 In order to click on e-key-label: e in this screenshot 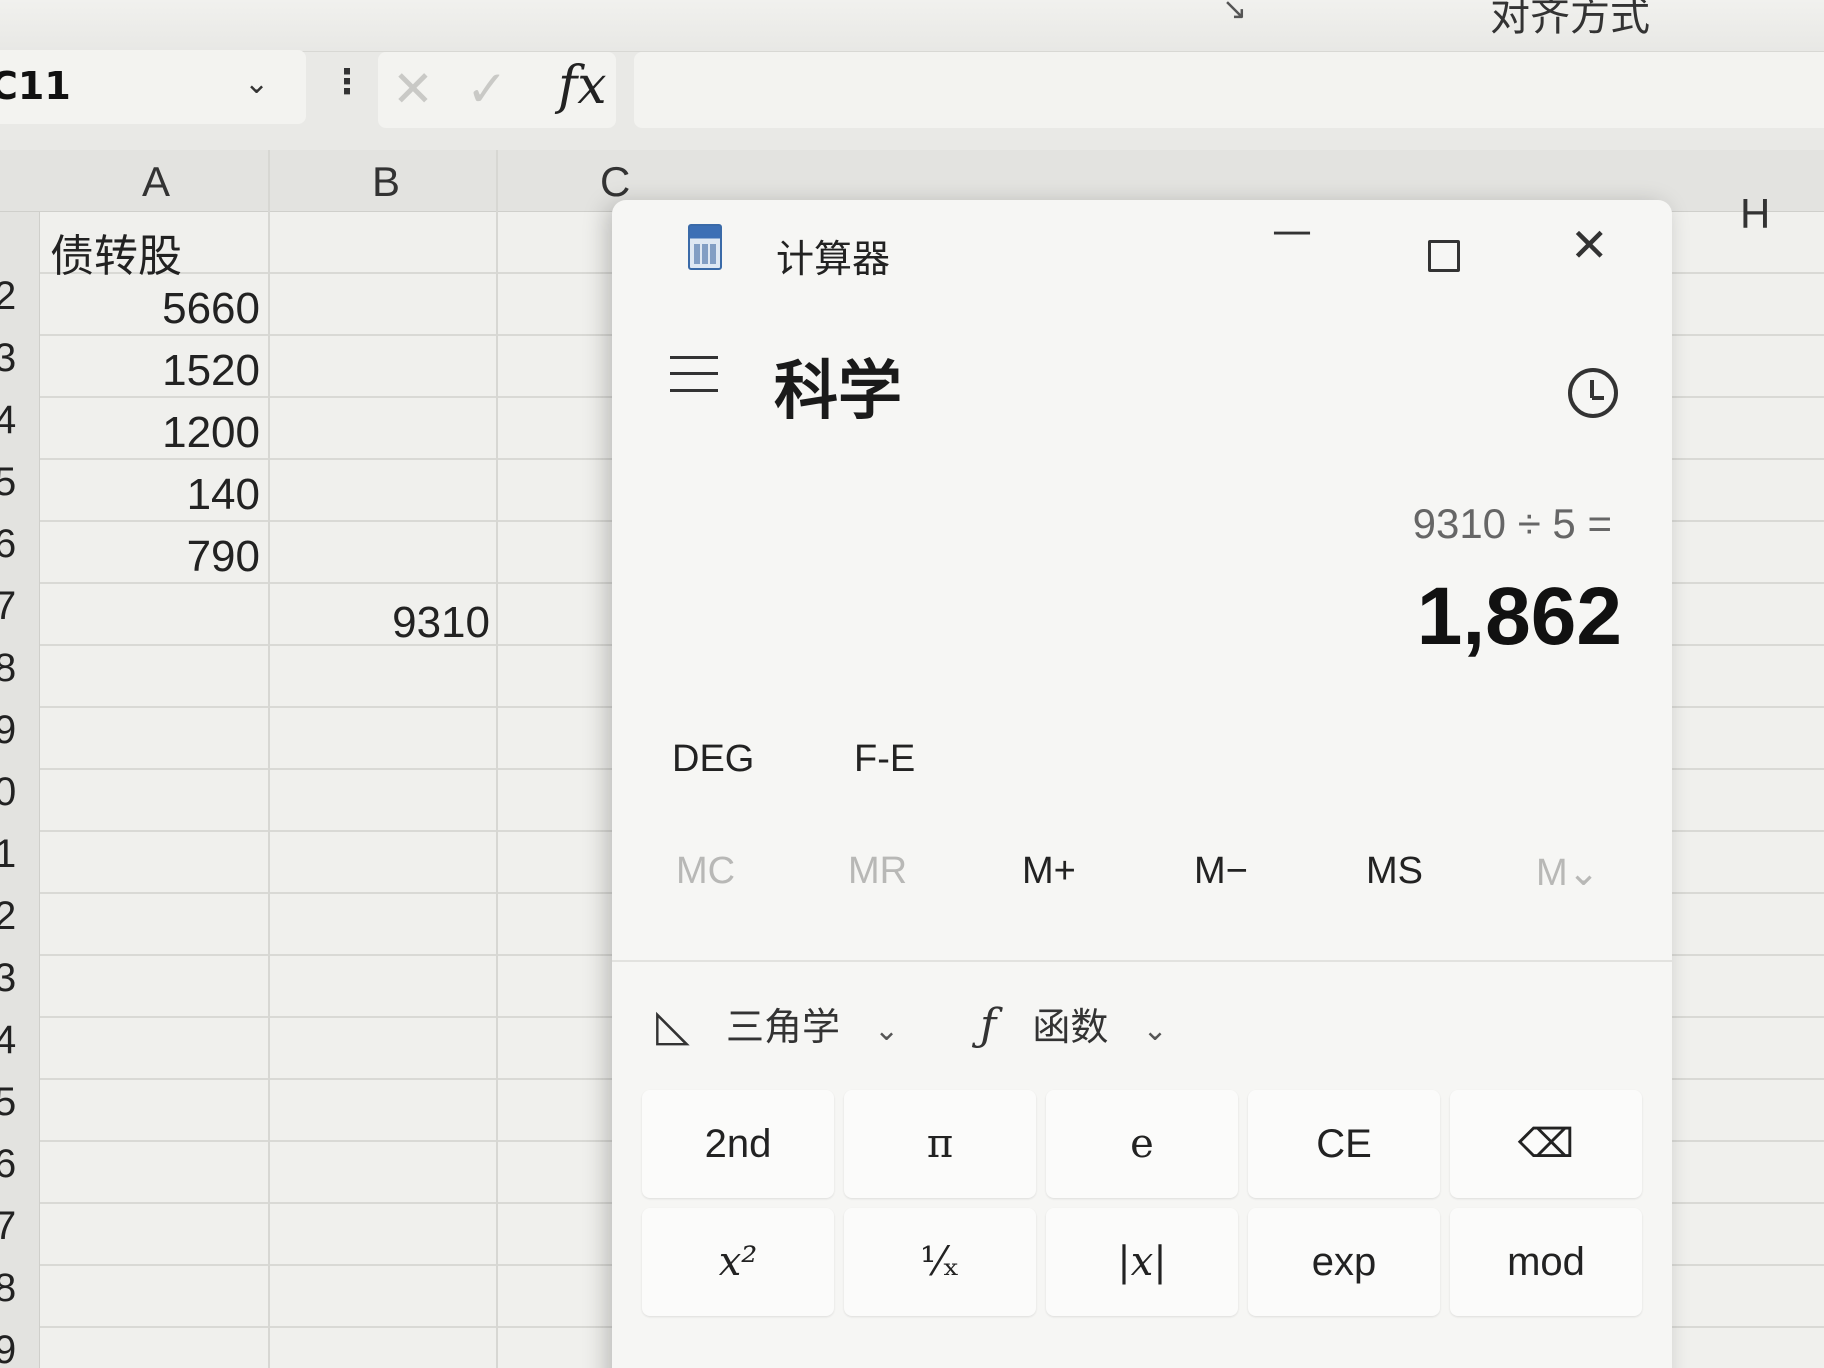, I will do `click(1142, 1144)`.